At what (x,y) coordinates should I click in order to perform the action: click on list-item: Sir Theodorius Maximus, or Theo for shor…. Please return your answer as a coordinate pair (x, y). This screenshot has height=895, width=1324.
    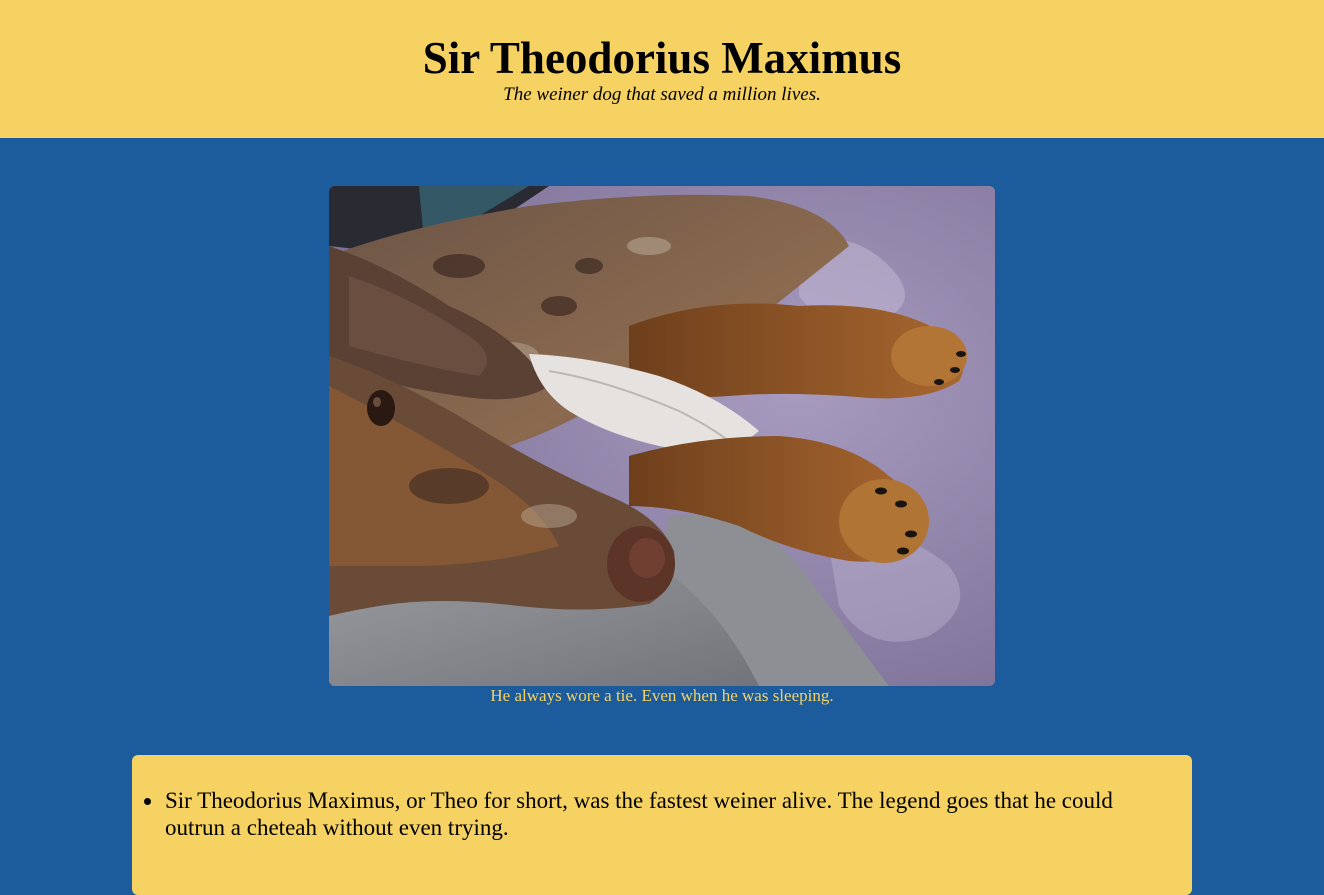
    Looking at the image, I should click on (662, 814).